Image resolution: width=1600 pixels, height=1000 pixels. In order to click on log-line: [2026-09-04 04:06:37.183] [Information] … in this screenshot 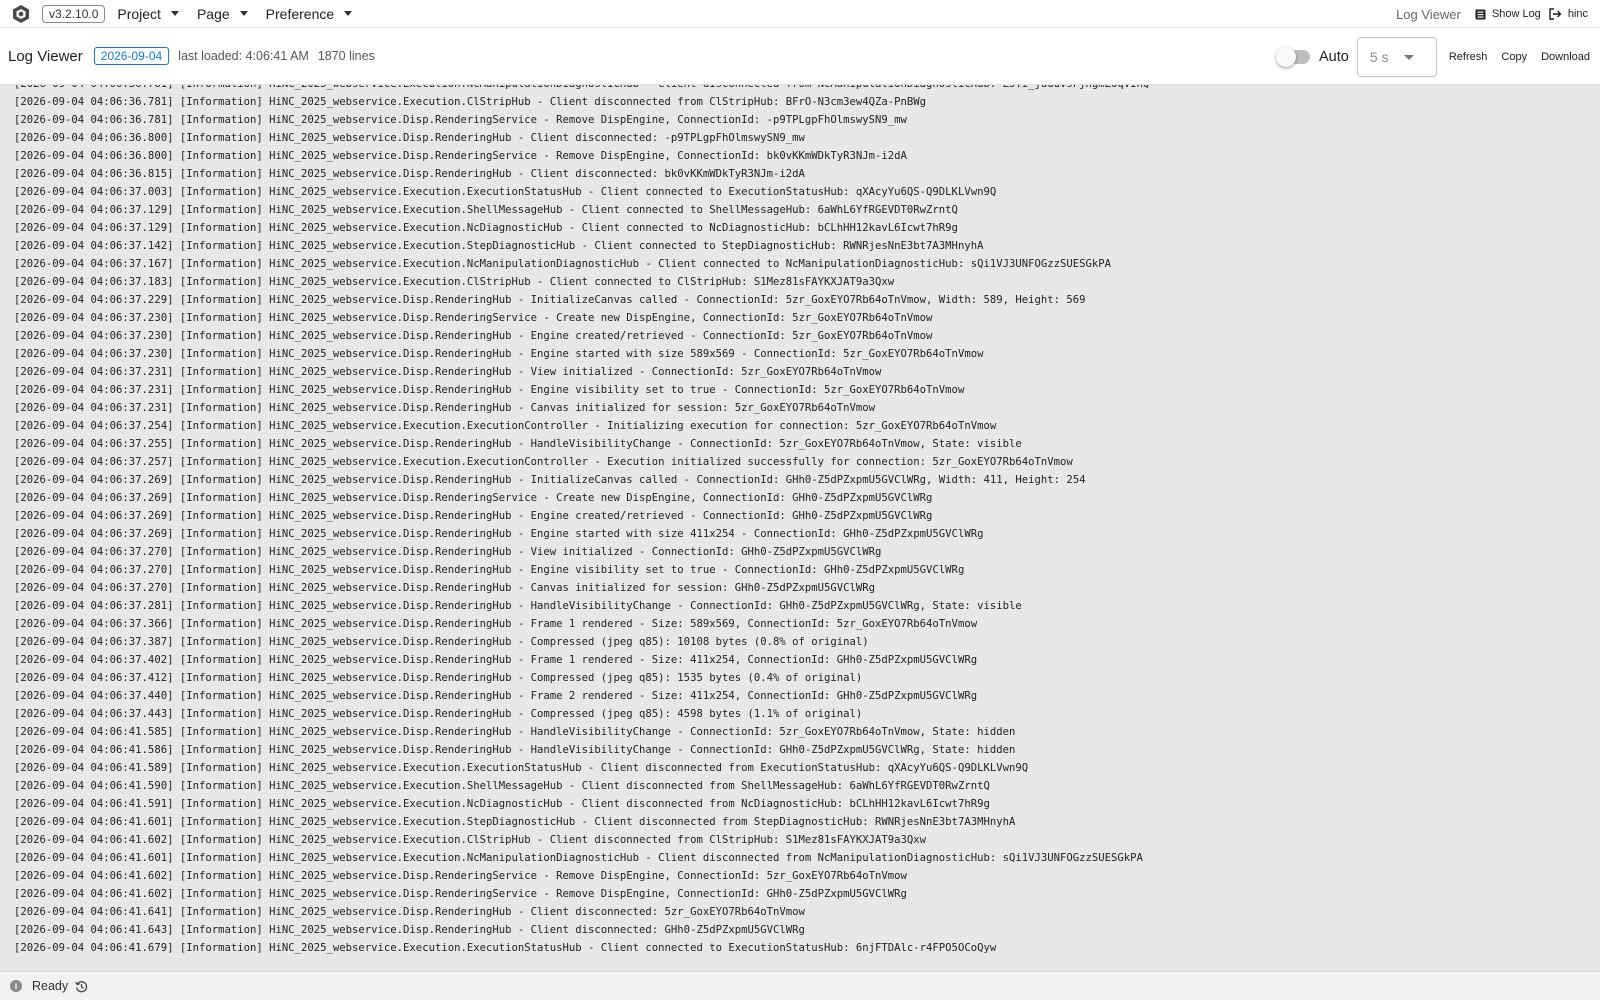, I will do `click(454, 282)`.